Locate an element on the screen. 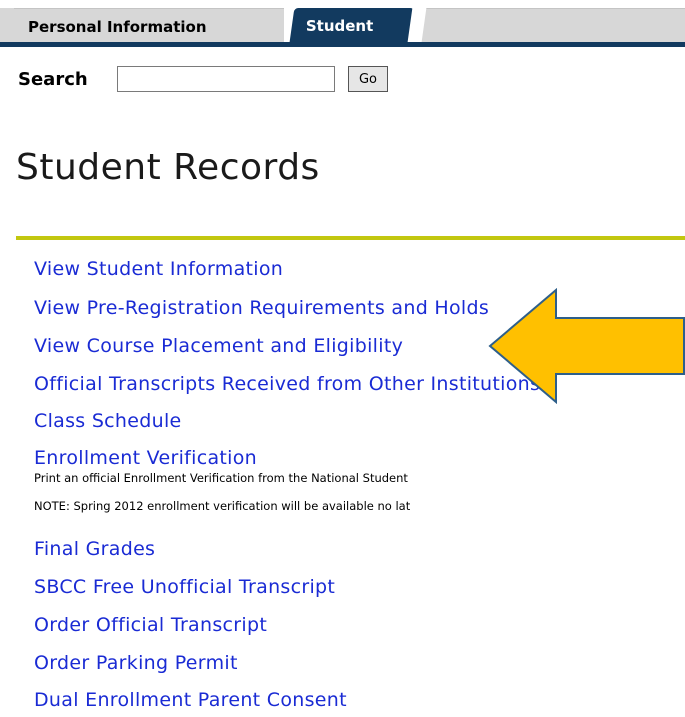 The height and width of the screenshot is (717, 685). menu-link-order-parking-permit: Order Parking Permit is located at coordinates (136, 663).